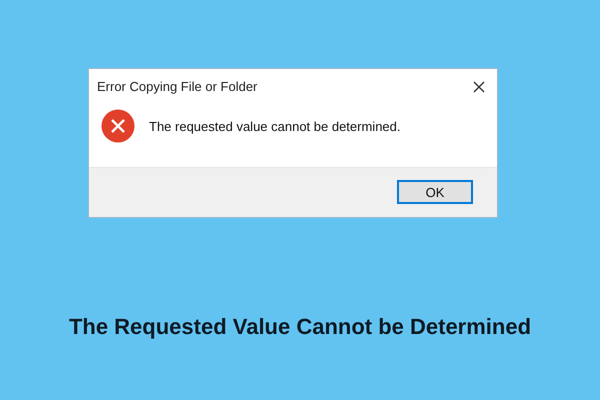 Image resolution: width=600 pixels, height=400 pixels. Describe the element at coordinates (118, 125) in the screenshot. I see `error-icon` at that location.